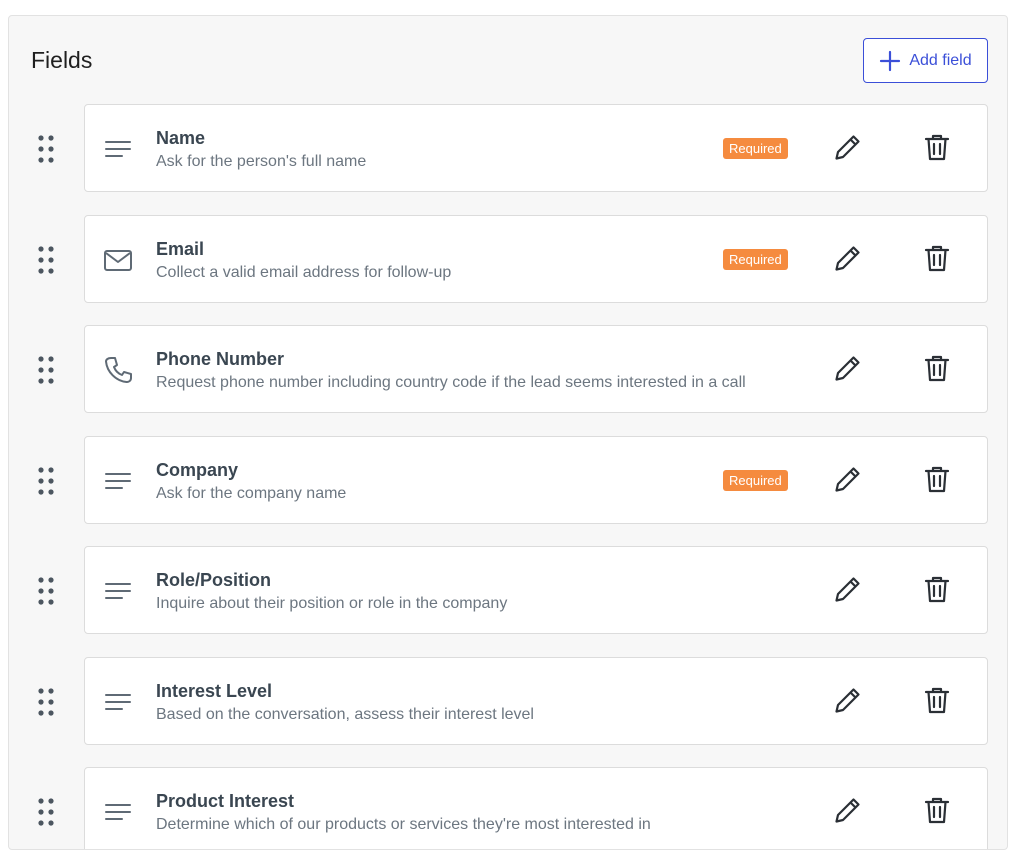 Image resolution: width=1019 pixels, height=850 pixels. I want to click on field-row: Company Ask for the company name Required, so click(508, 481).